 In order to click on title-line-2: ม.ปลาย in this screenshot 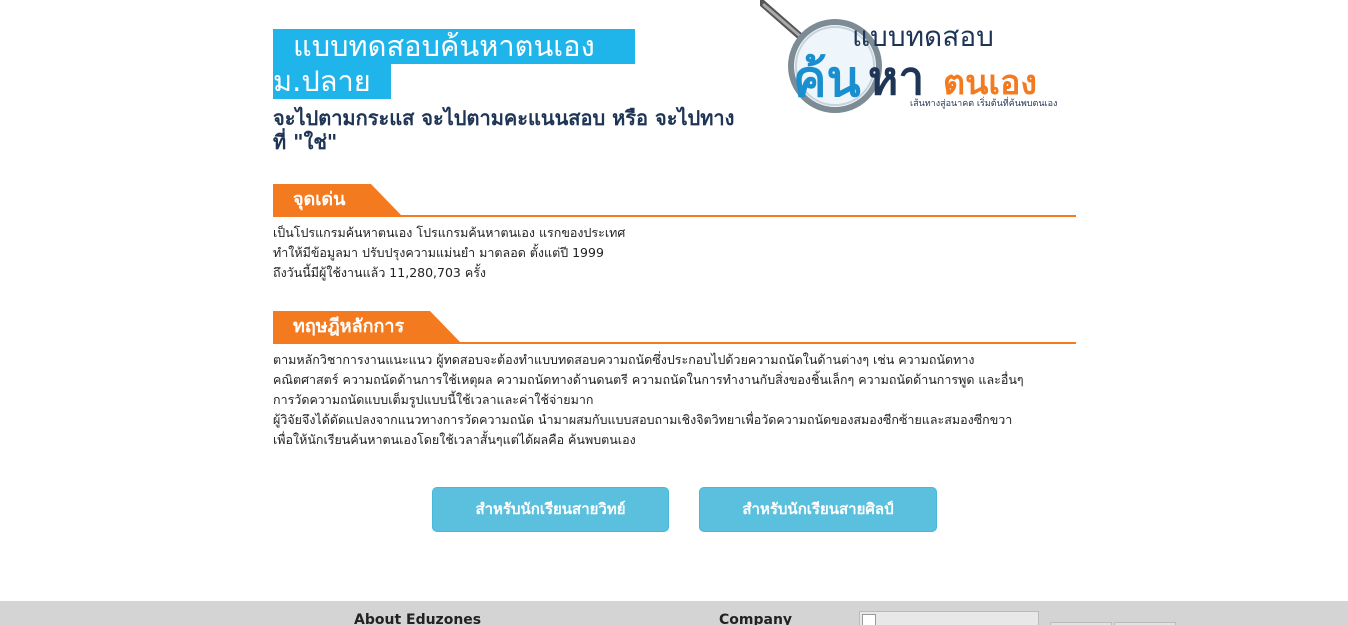, I will do `click(332, 81)`.